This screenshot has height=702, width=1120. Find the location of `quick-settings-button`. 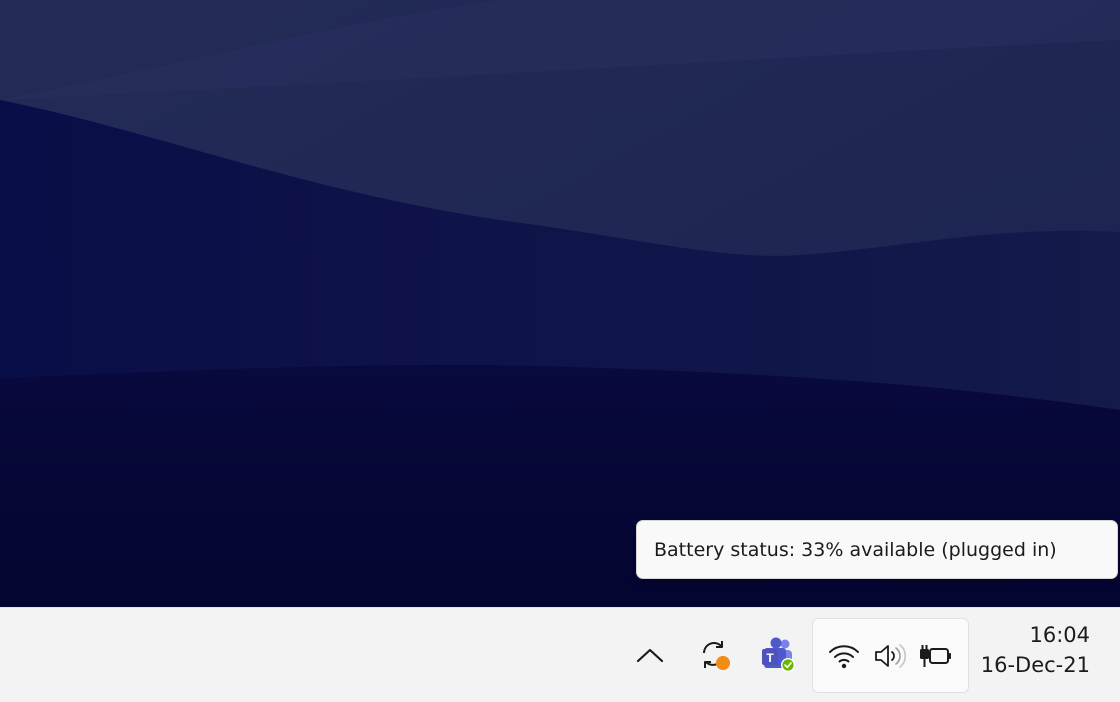

quick-settings-button is located at coordinates (890, 655).